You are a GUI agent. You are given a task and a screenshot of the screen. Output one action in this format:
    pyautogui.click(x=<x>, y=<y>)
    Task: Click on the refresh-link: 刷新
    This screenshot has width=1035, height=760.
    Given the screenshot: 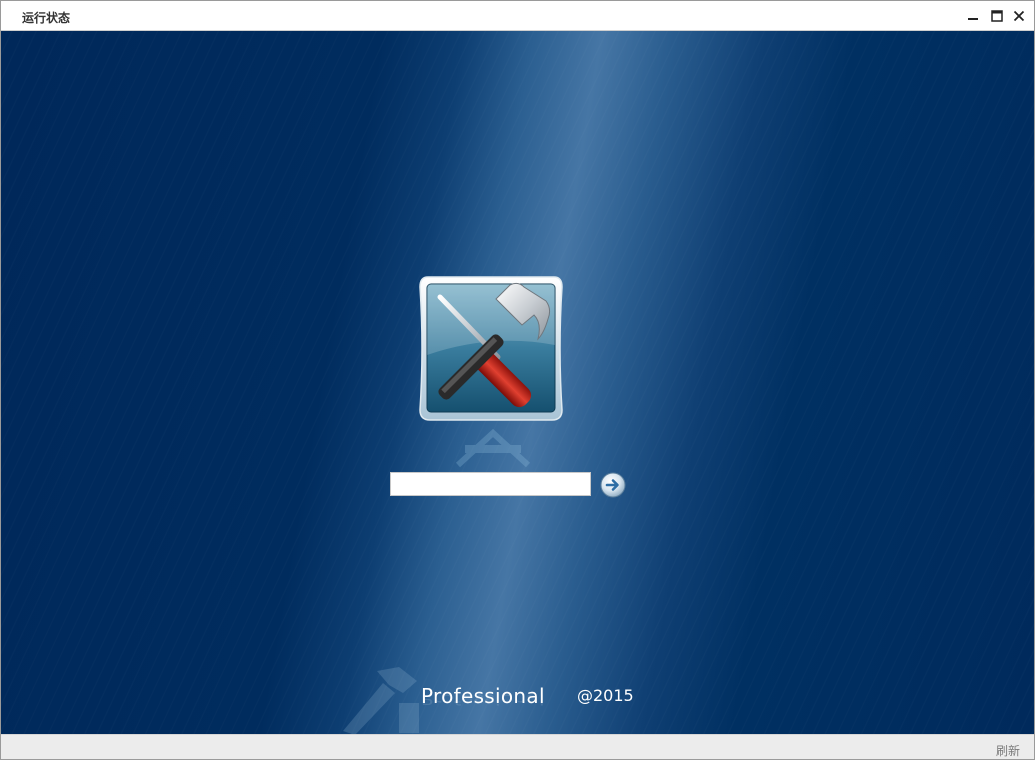 What is the action you would take?
    pyautogui.click(x=1008, y=750)
    